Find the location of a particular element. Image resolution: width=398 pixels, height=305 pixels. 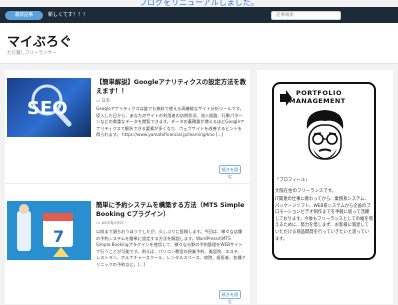

site-title: マイぶろぐ is located at coordinates (39, 40).